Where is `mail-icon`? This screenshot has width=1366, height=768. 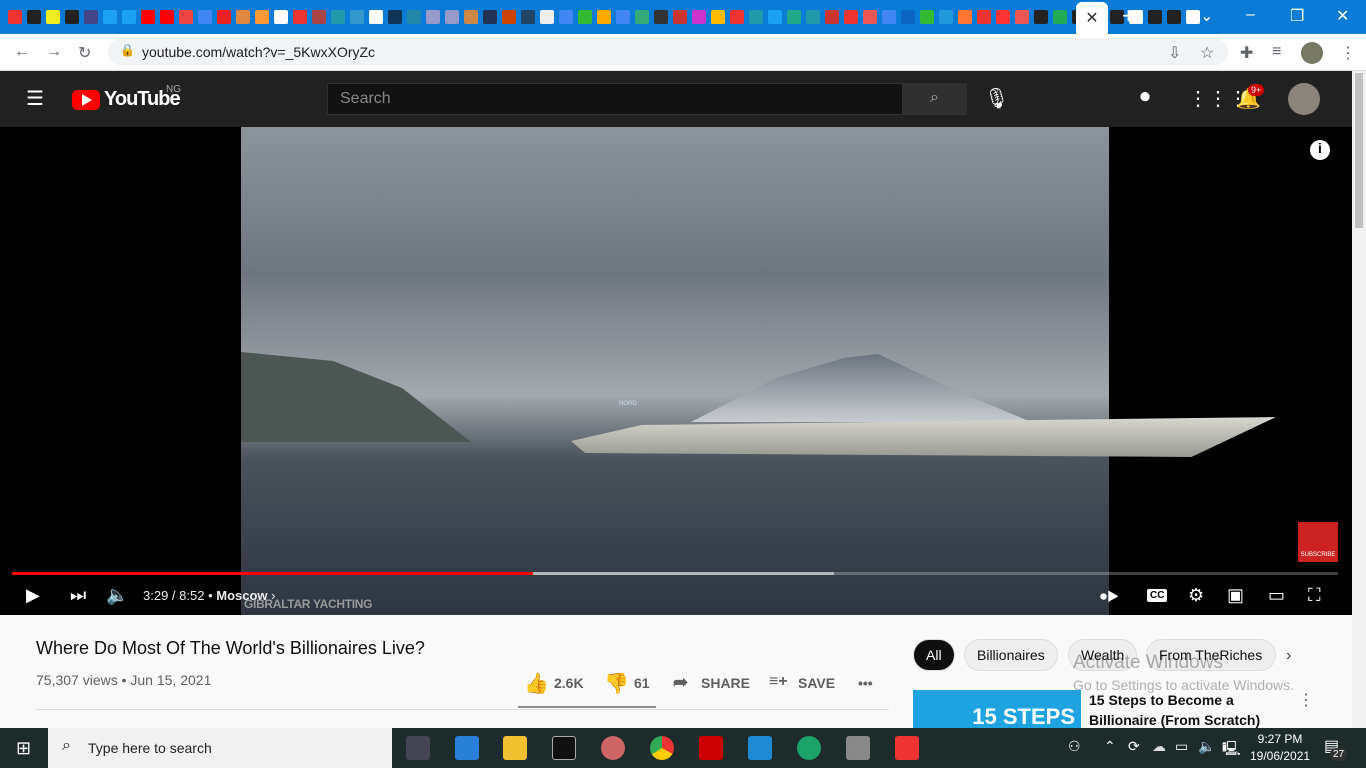 mail-icon is located at coordinates (467, 748).